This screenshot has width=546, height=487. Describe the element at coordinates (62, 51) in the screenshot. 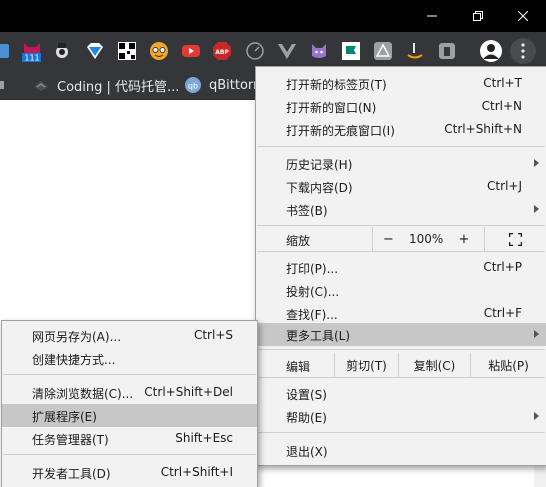

I see `coffee-icon` at that location.